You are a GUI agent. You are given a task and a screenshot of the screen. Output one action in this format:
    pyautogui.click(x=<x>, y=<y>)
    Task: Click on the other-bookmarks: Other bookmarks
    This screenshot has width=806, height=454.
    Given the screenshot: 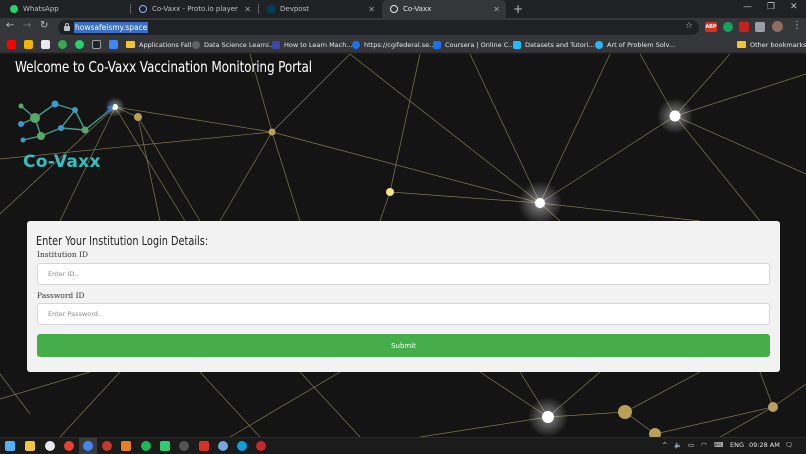 What is the action you would take?
    pyautogui.click(x=771, y=44)
    